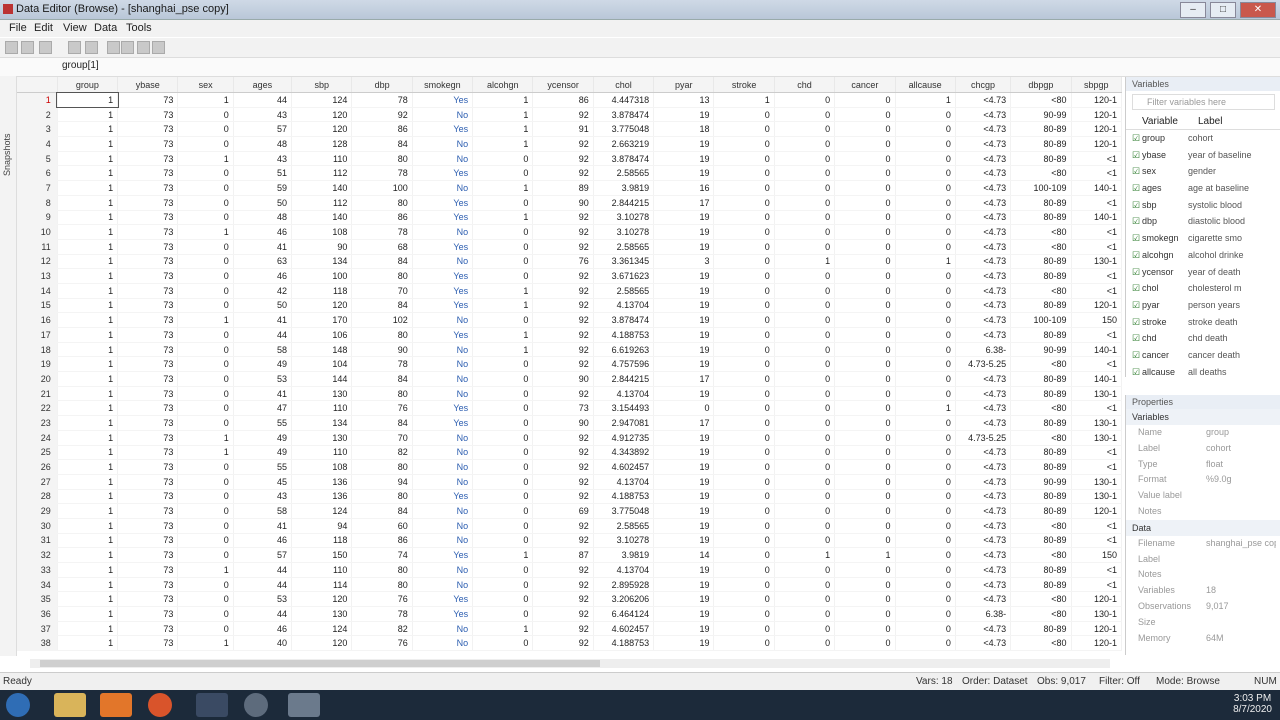 This screenshot has width=1280, height=720. What do you see at coordinates (322, 203) in the screenshot?
I see `cell-sbp: 112` at bounding box center [322, 203].